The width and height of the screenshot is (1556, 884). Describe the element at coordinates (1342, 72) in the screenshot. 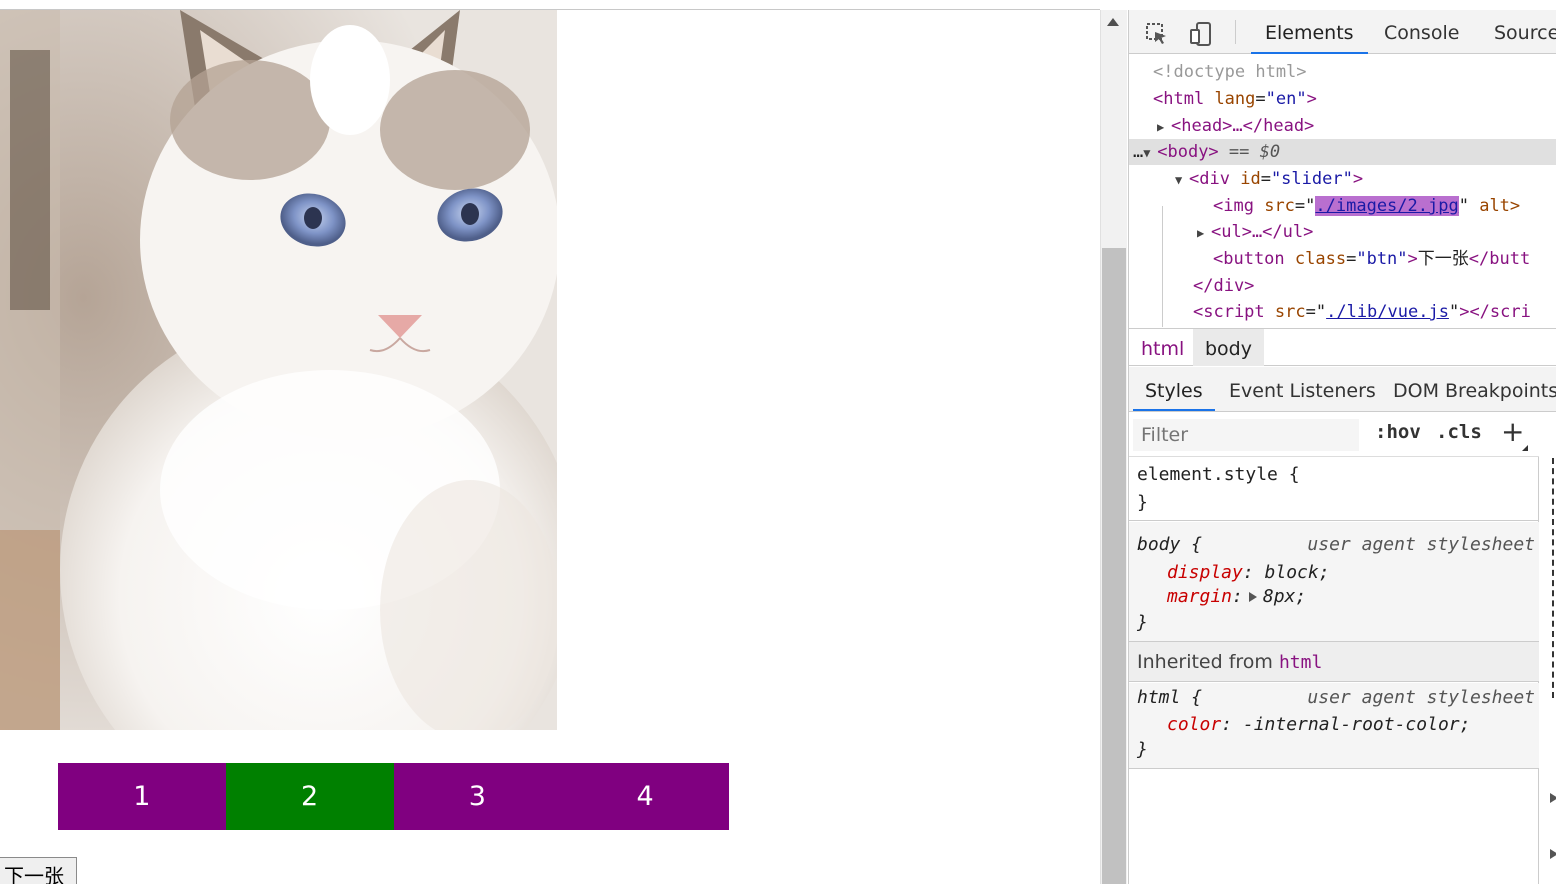

I see `dom-node-doctype: <!doctype html>` at that location.